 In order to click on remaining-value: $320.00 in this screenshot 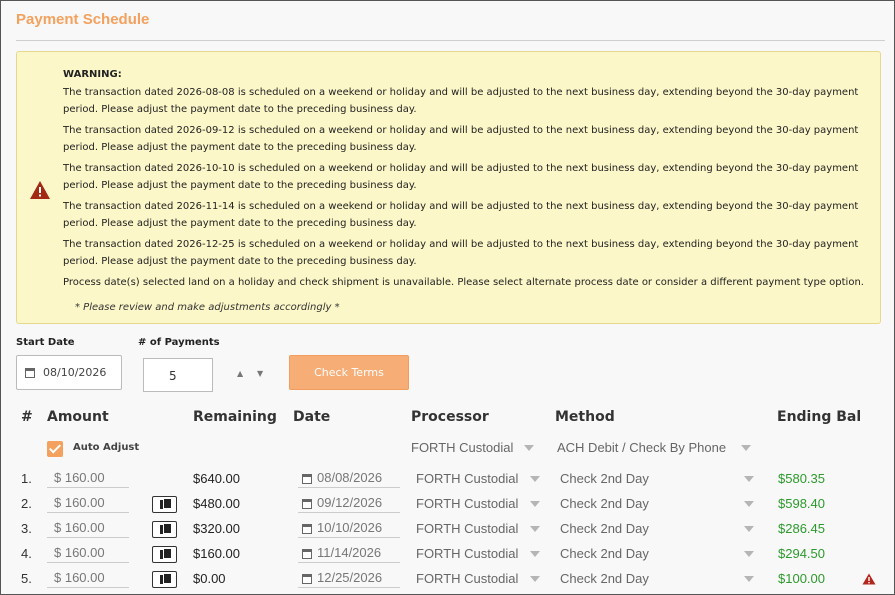, I will do `click(216, 528)`.